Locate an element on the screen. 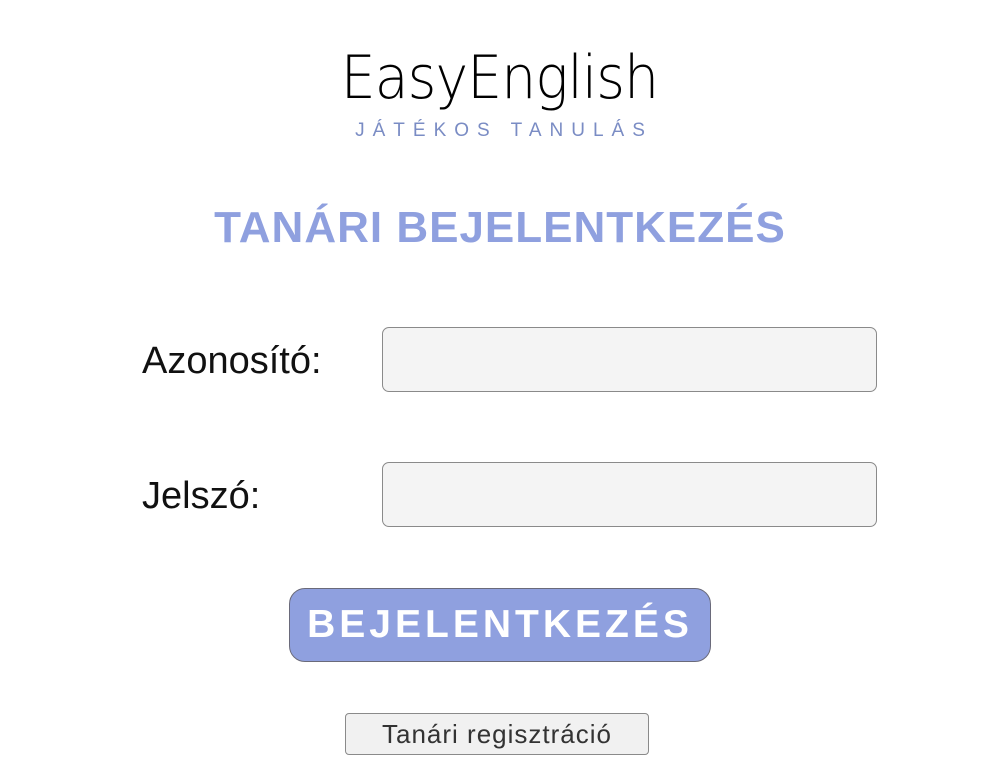 The height and width of the screenshot is (779, 1000). password-input is located at coordinates (629, 494).